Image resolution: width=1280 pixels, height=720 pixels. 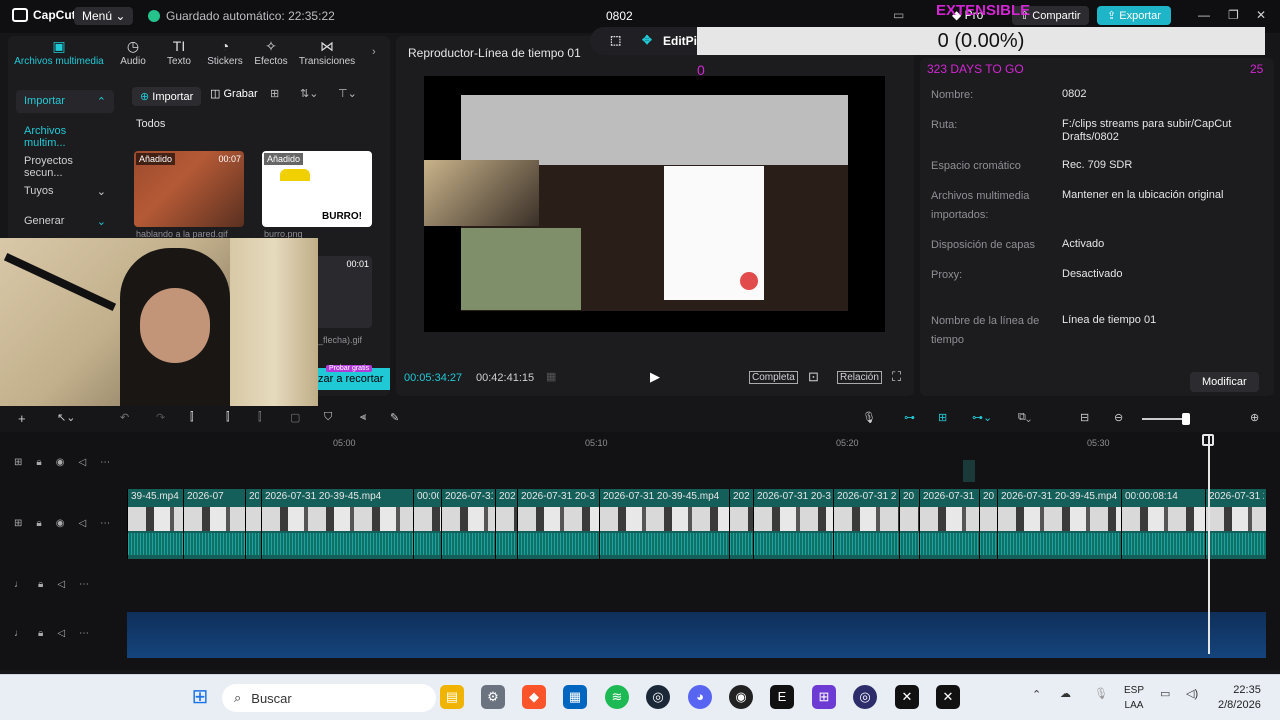 What do you see at coordinates (898, 15) in the screenshot?
I see `layout-icon: ▭` at bounding box center [898, 15].